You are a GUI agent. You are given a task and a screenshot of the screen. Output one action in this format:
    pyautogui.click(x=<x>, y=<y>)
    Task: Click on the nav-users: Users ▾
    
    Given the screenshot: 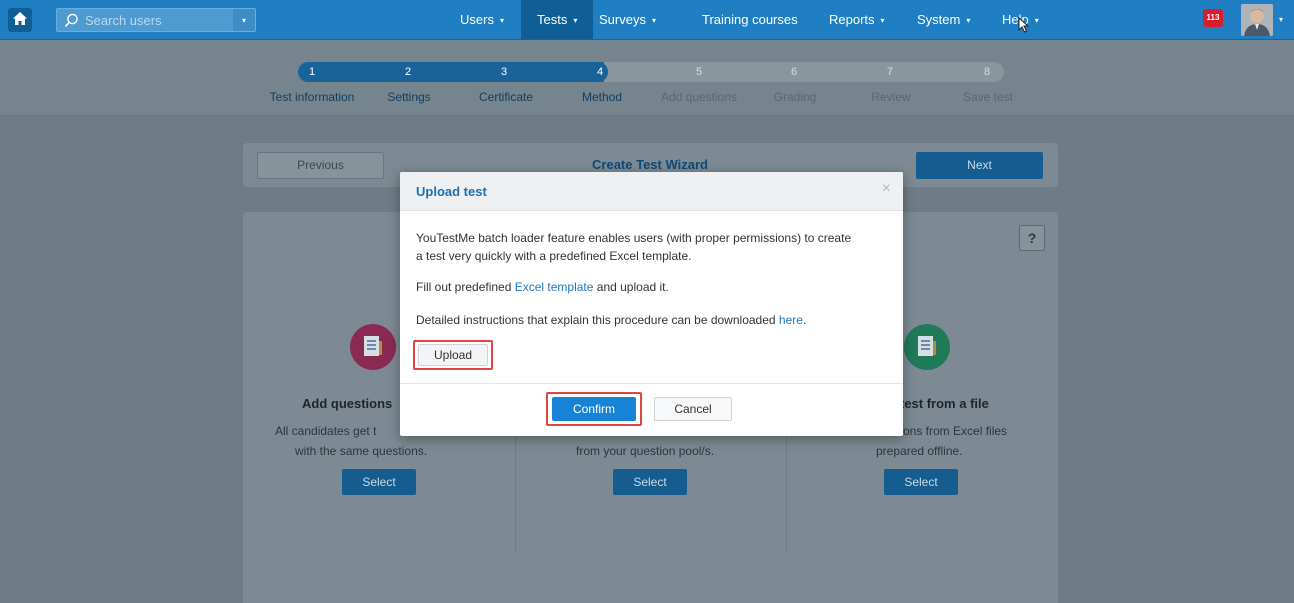 What is the action you would take?
    pyautogui.click(x=482, y=19)
    